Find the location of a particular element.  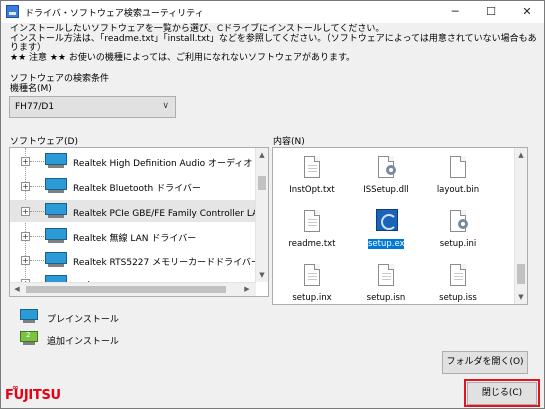

file-name: setup.exe is located at coordinates (389, 244).